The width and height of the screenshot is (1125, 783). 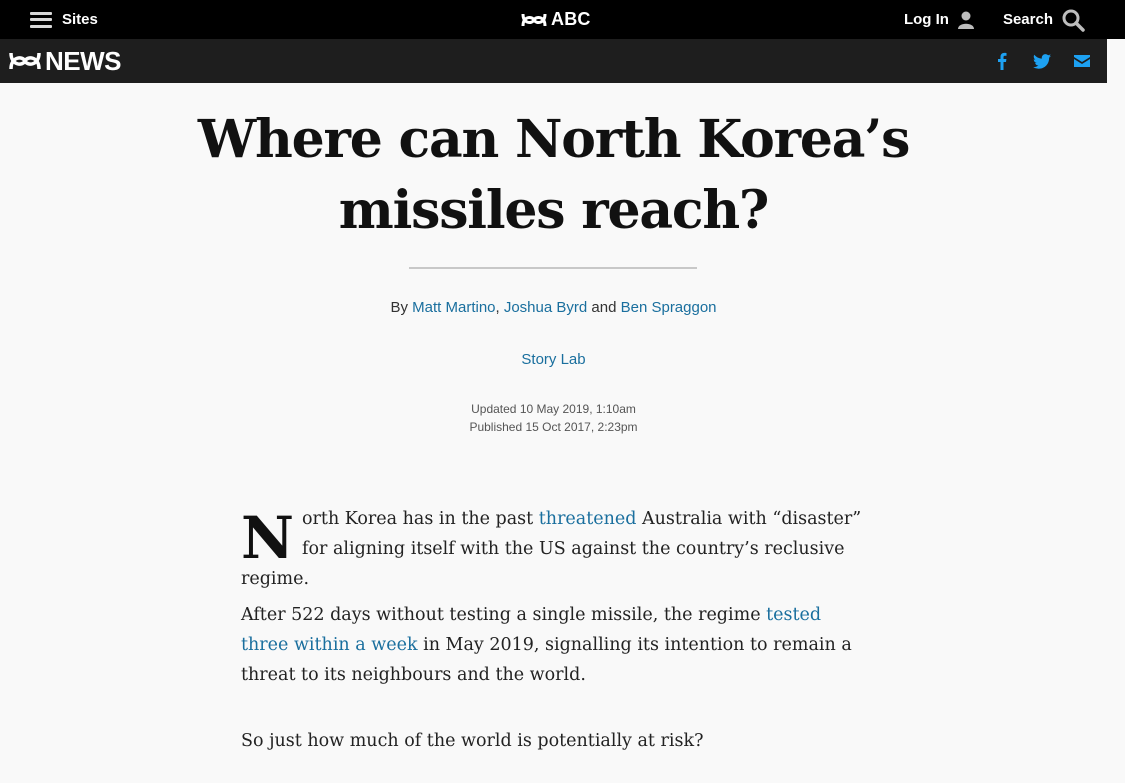 What do you see at coordinates (553, 268) in the screenshot?
I see `headline-divider` at bounding box center [553, 268].